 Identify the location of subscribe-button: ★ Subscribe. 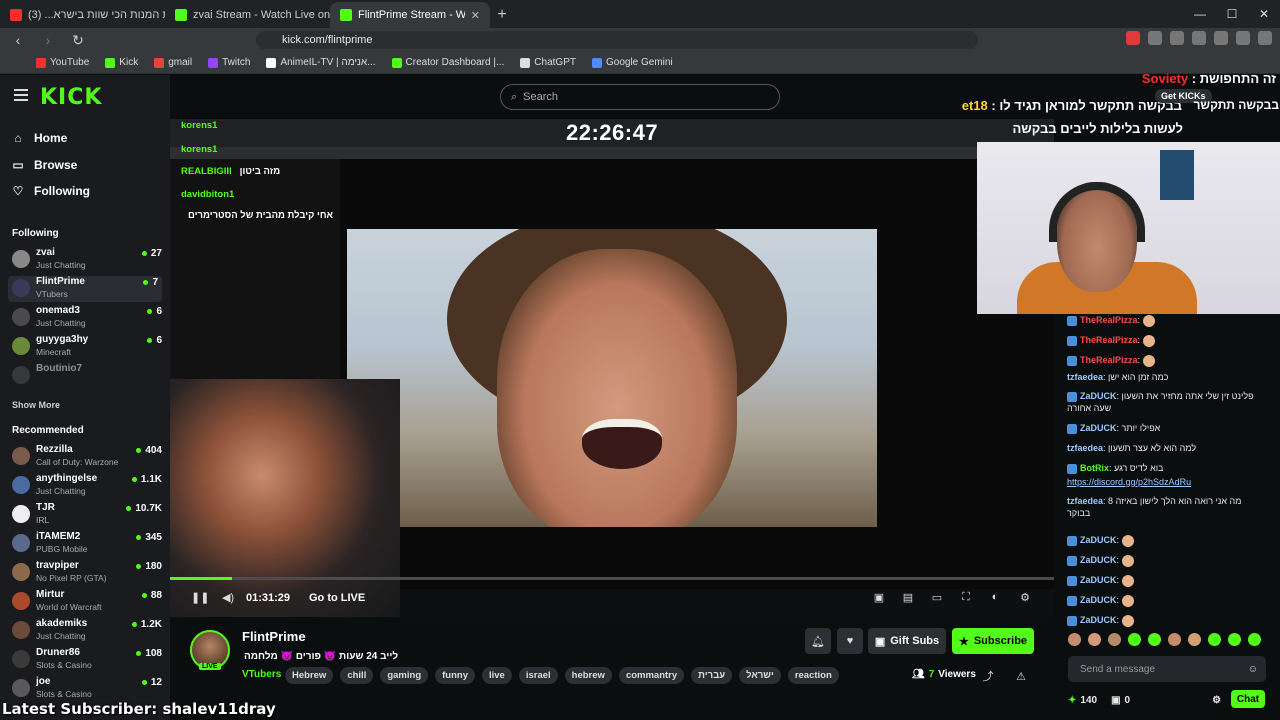
(993, 641).